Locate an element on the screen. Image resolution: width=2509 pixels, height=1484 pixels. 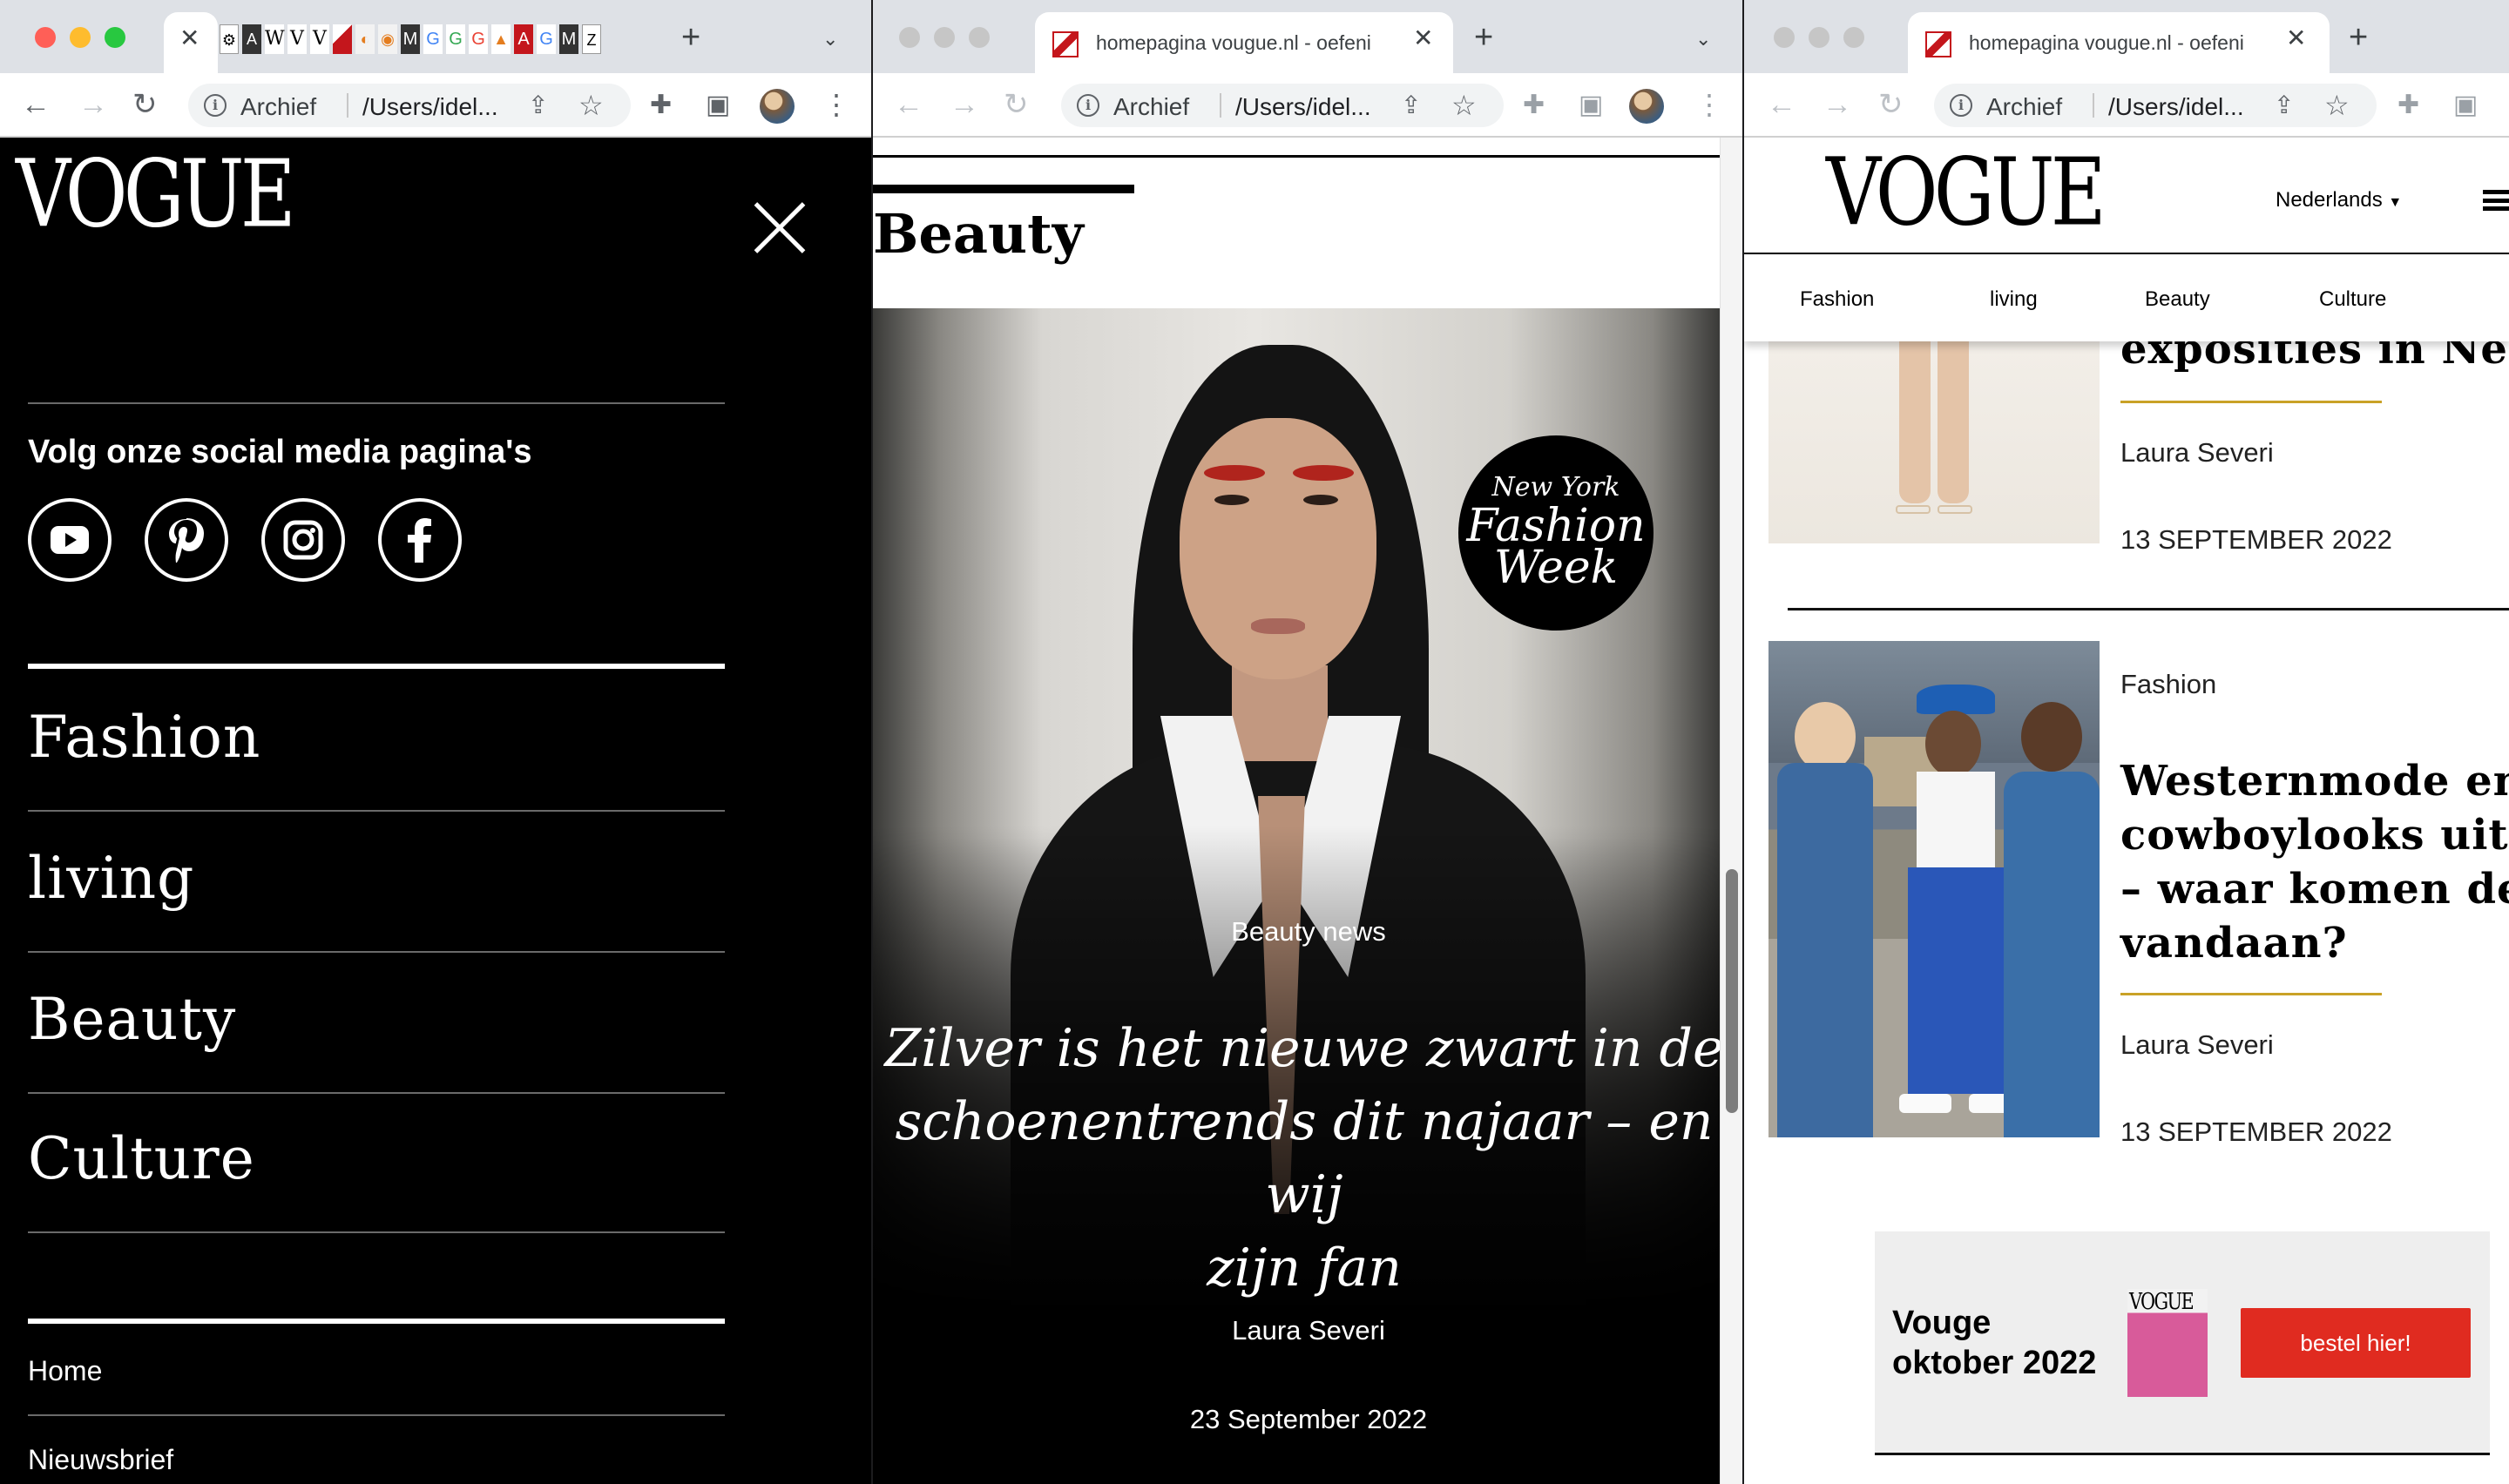
scrollbar-thumb is located at coordinates (1732, 991).